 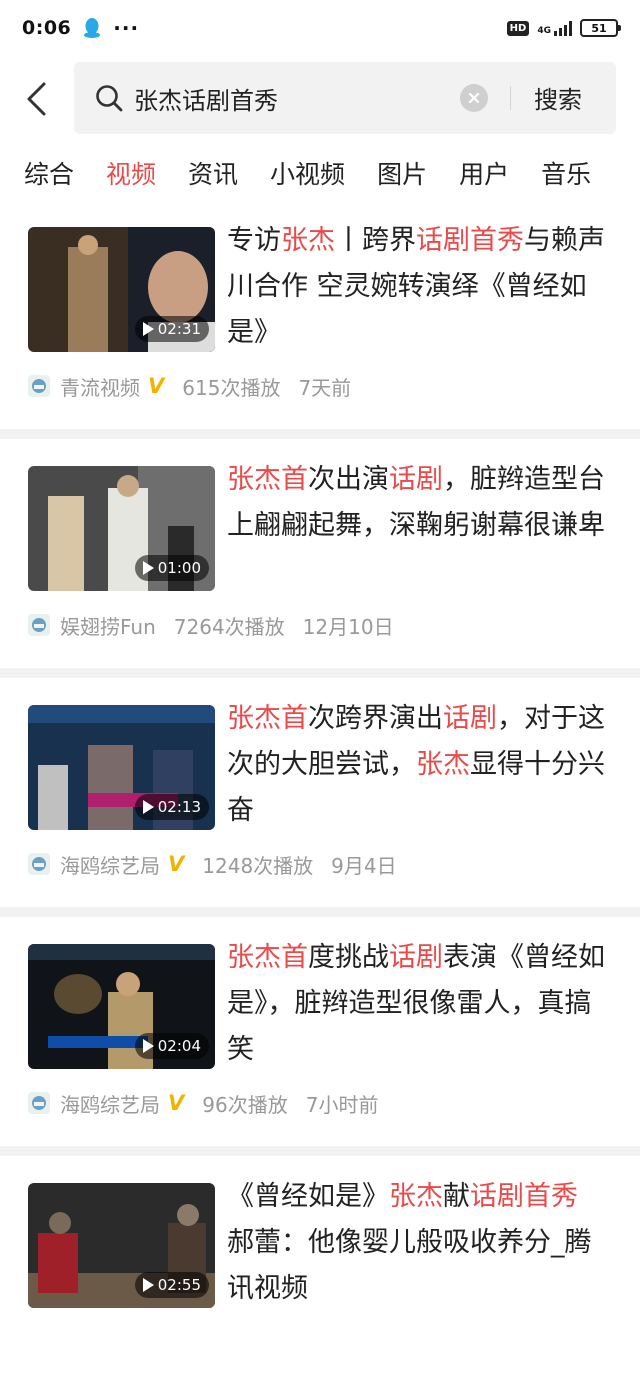 I want to click on qq-icon, so click(x=92, y=28).